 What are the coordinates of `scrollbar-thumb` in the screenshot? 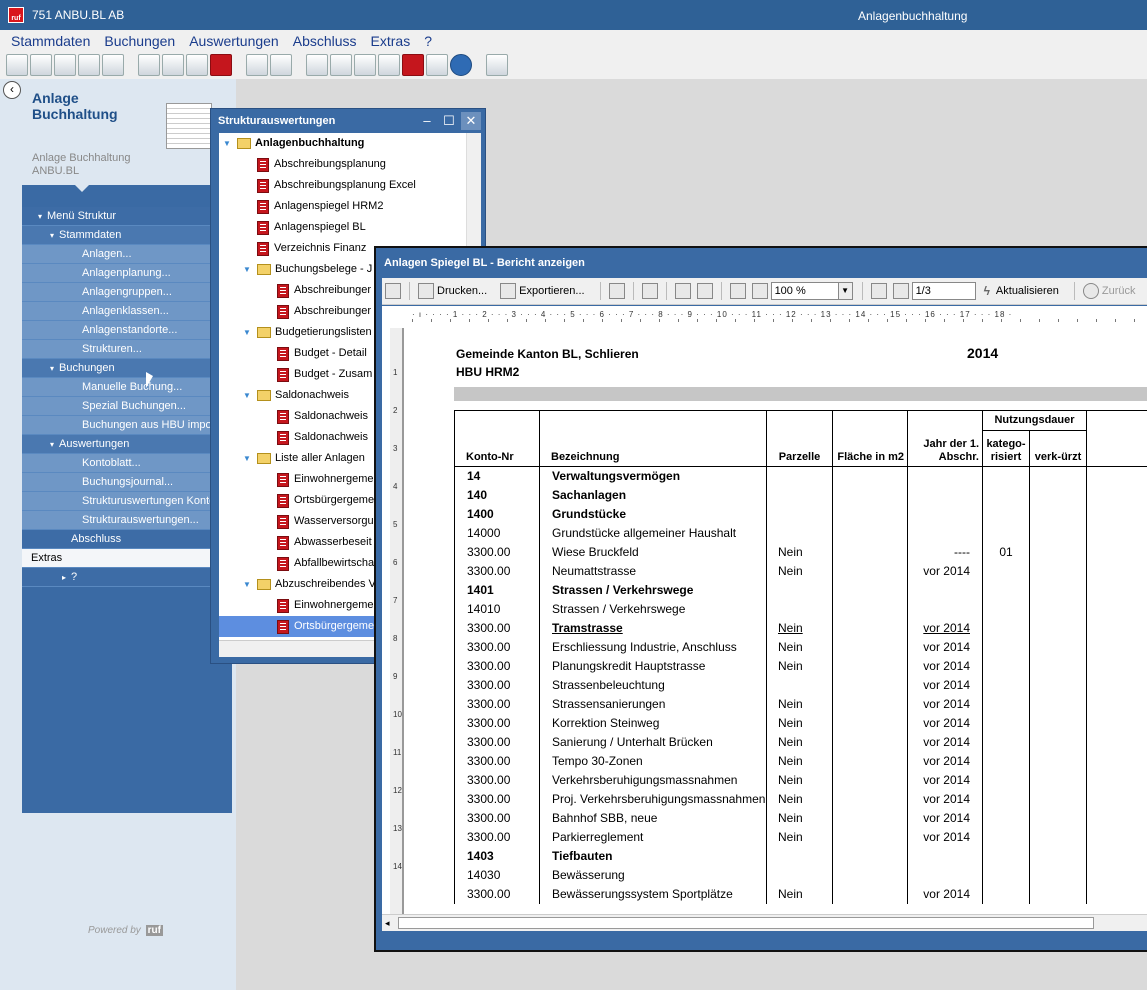 It's located at (746, 923).